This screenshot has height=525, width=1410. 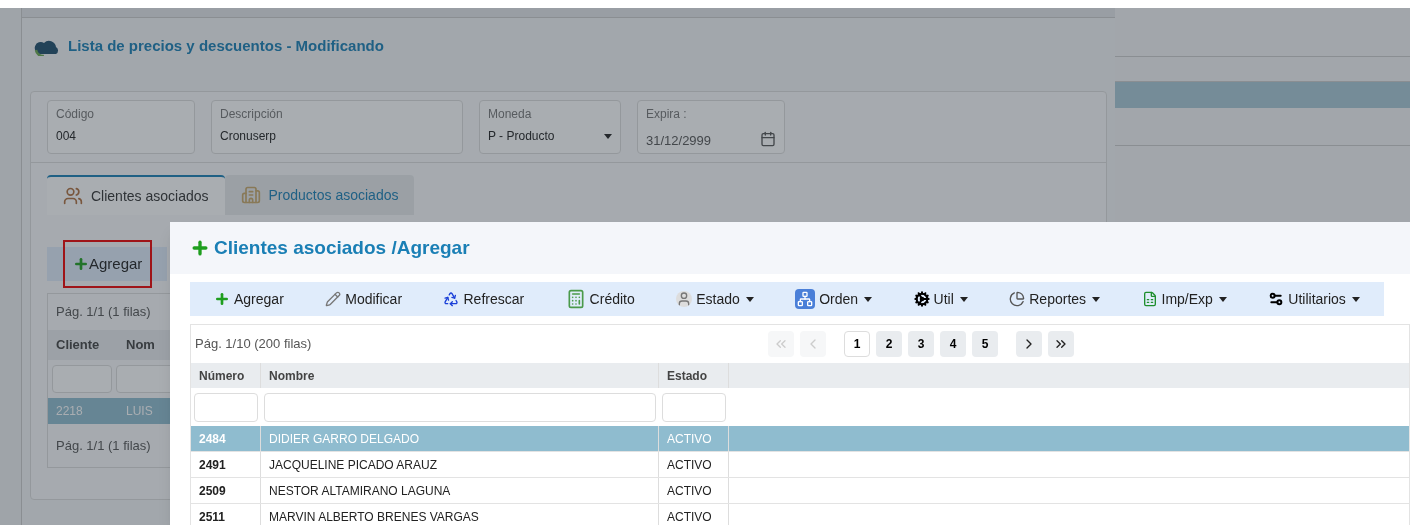 I want to click on column-header: Estado, so click(x=694, y=375).